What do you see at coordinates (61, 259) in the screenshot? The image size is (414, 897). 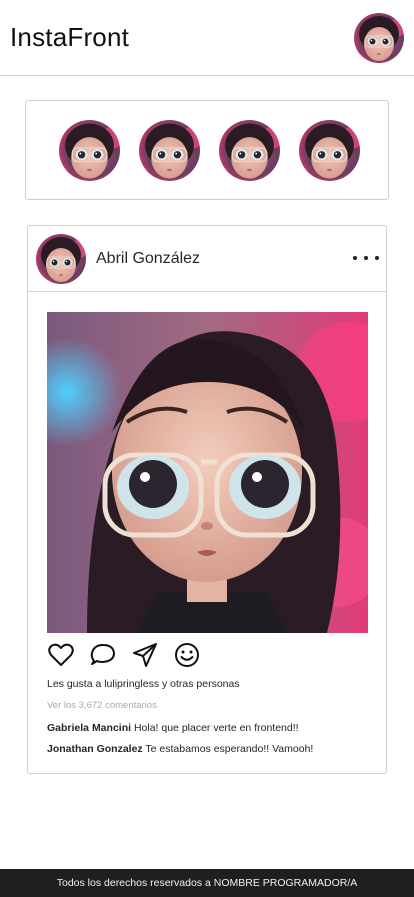 I see `post-user-avatar` at bounding box center [61, 259].